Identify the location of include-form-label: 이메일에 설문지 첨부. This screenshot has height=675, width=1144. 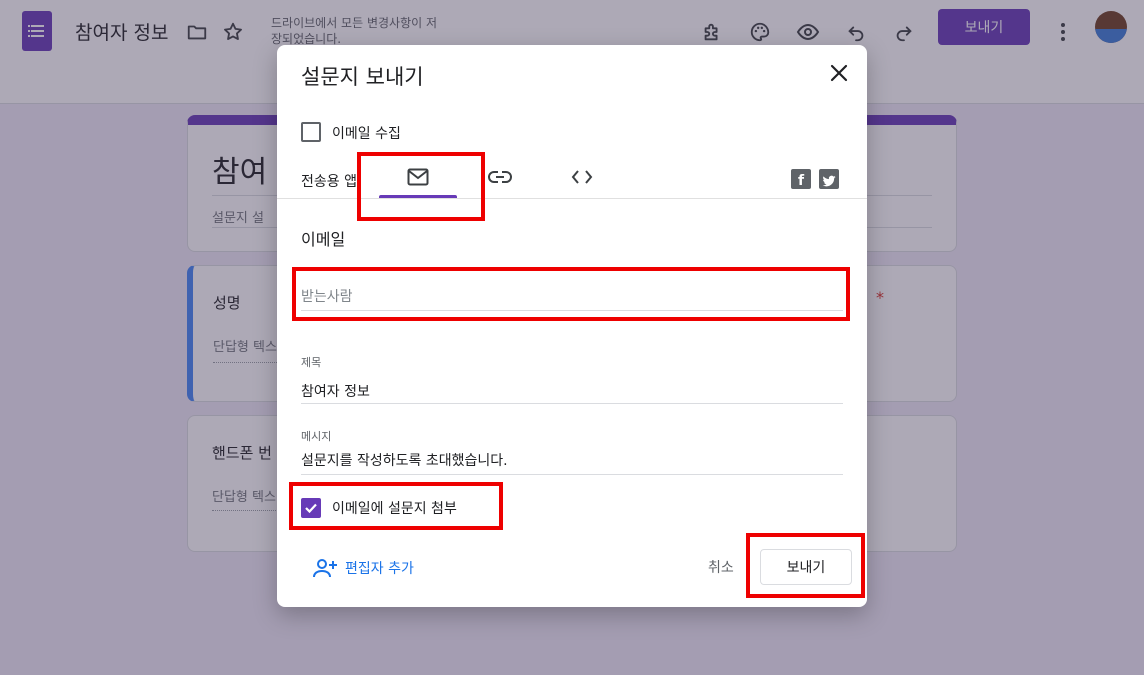
(394, 509).